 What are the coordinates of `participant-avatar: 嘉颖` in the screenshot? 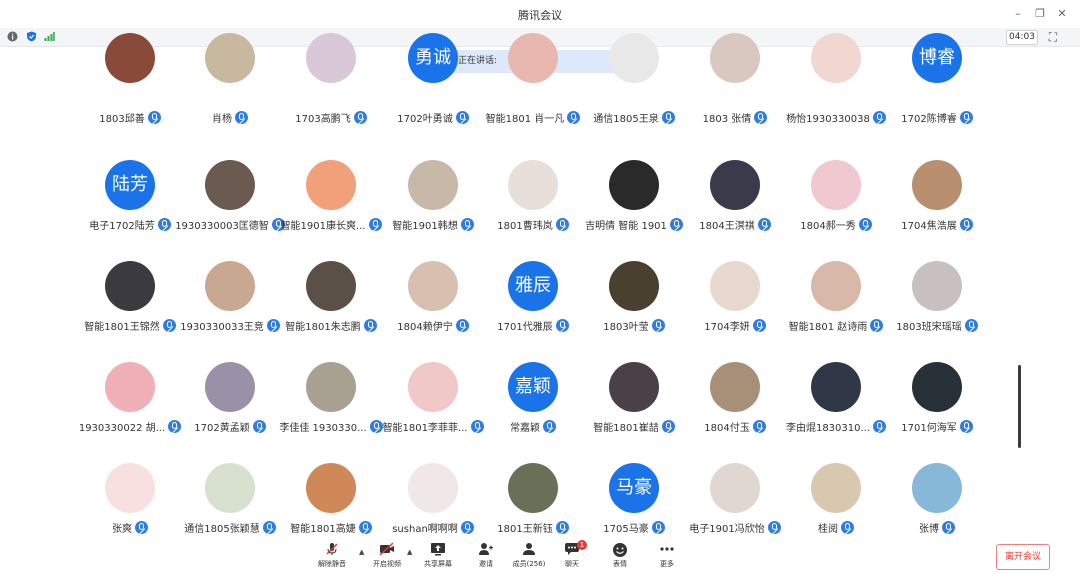 It's located at (533, 387).